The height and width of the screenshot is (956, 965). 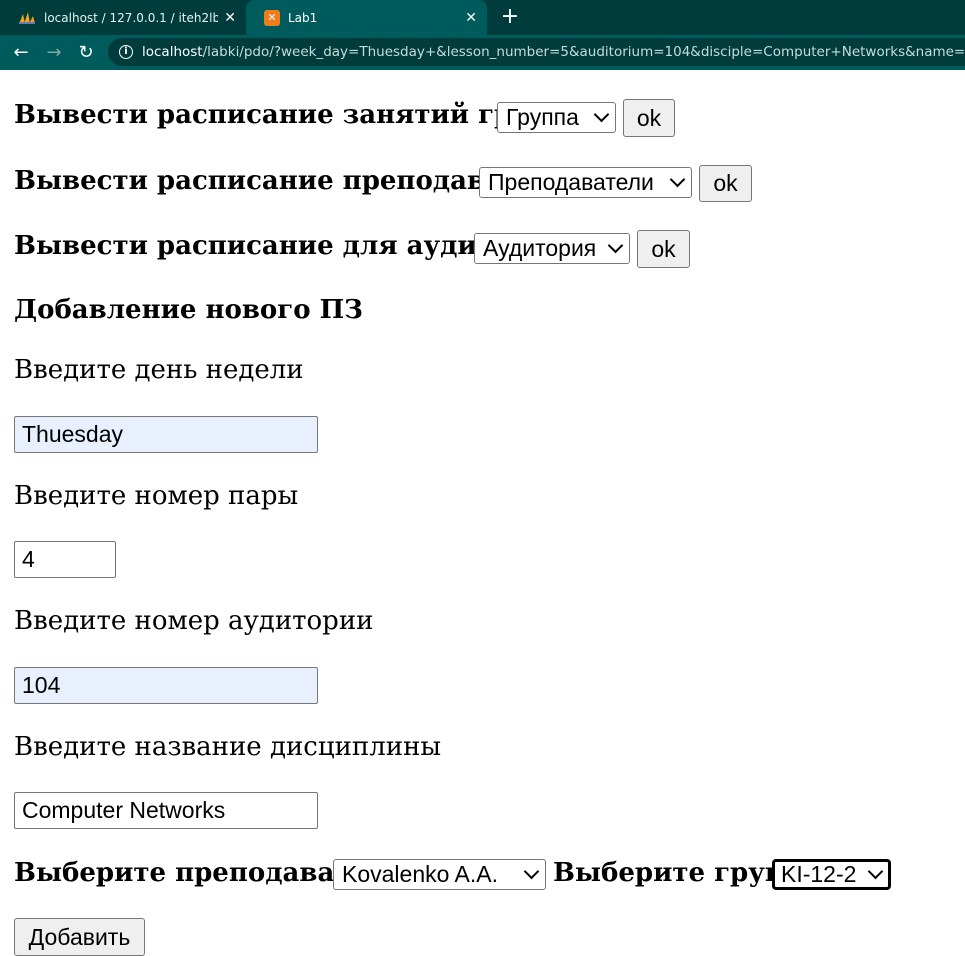 I want to click on room-number-label: Введите номер аудитории, so click(x=194, y=621).